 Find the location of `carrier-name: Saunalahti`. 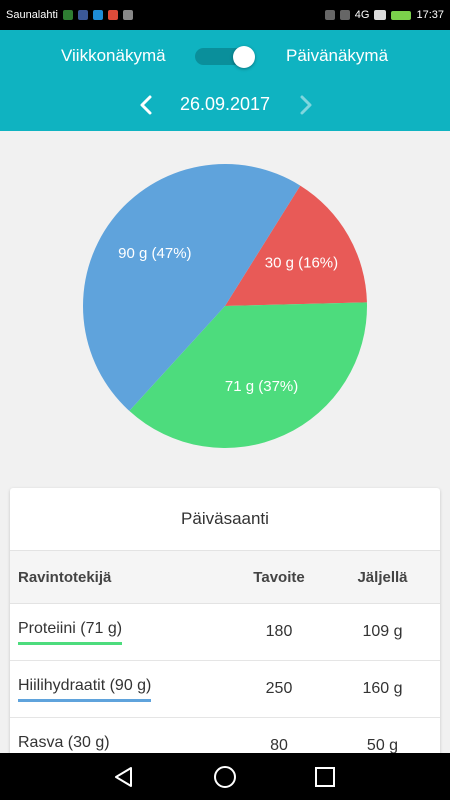

carrier-name: Saunalahti is located at coordinates (32, 15).